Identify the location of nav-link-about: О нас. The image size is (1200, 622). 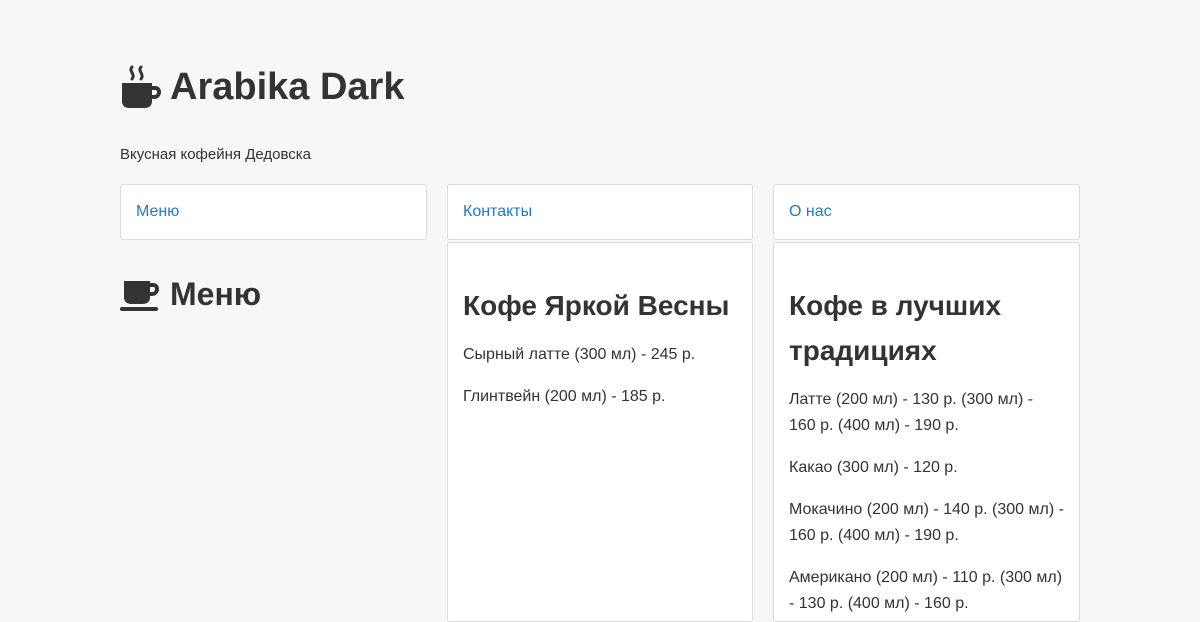
(810, 212).